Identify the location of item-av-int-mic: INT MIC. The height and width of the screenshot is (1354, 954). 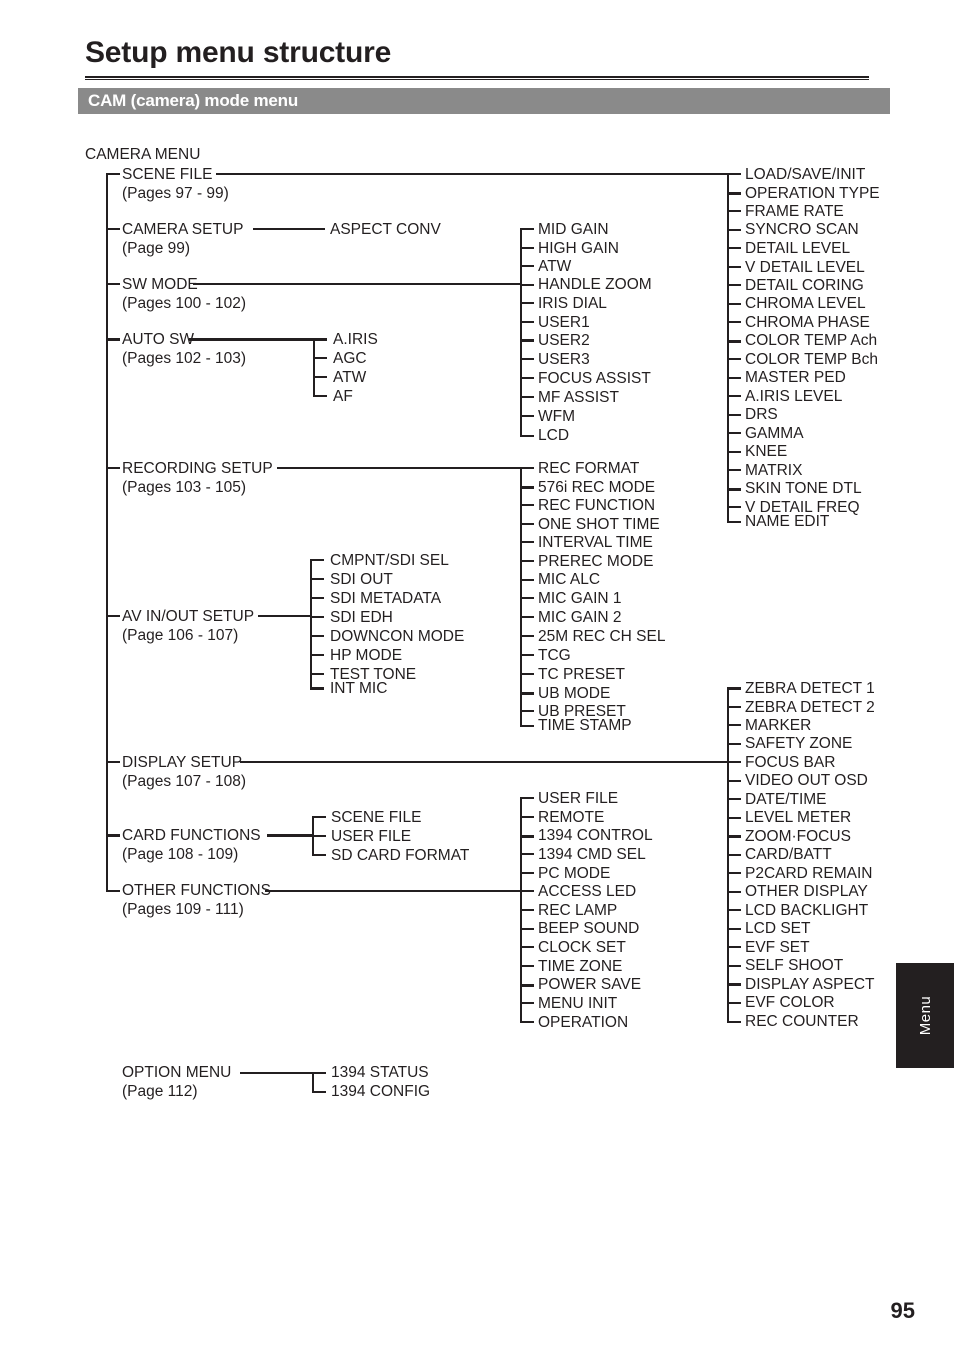
(359, 688).